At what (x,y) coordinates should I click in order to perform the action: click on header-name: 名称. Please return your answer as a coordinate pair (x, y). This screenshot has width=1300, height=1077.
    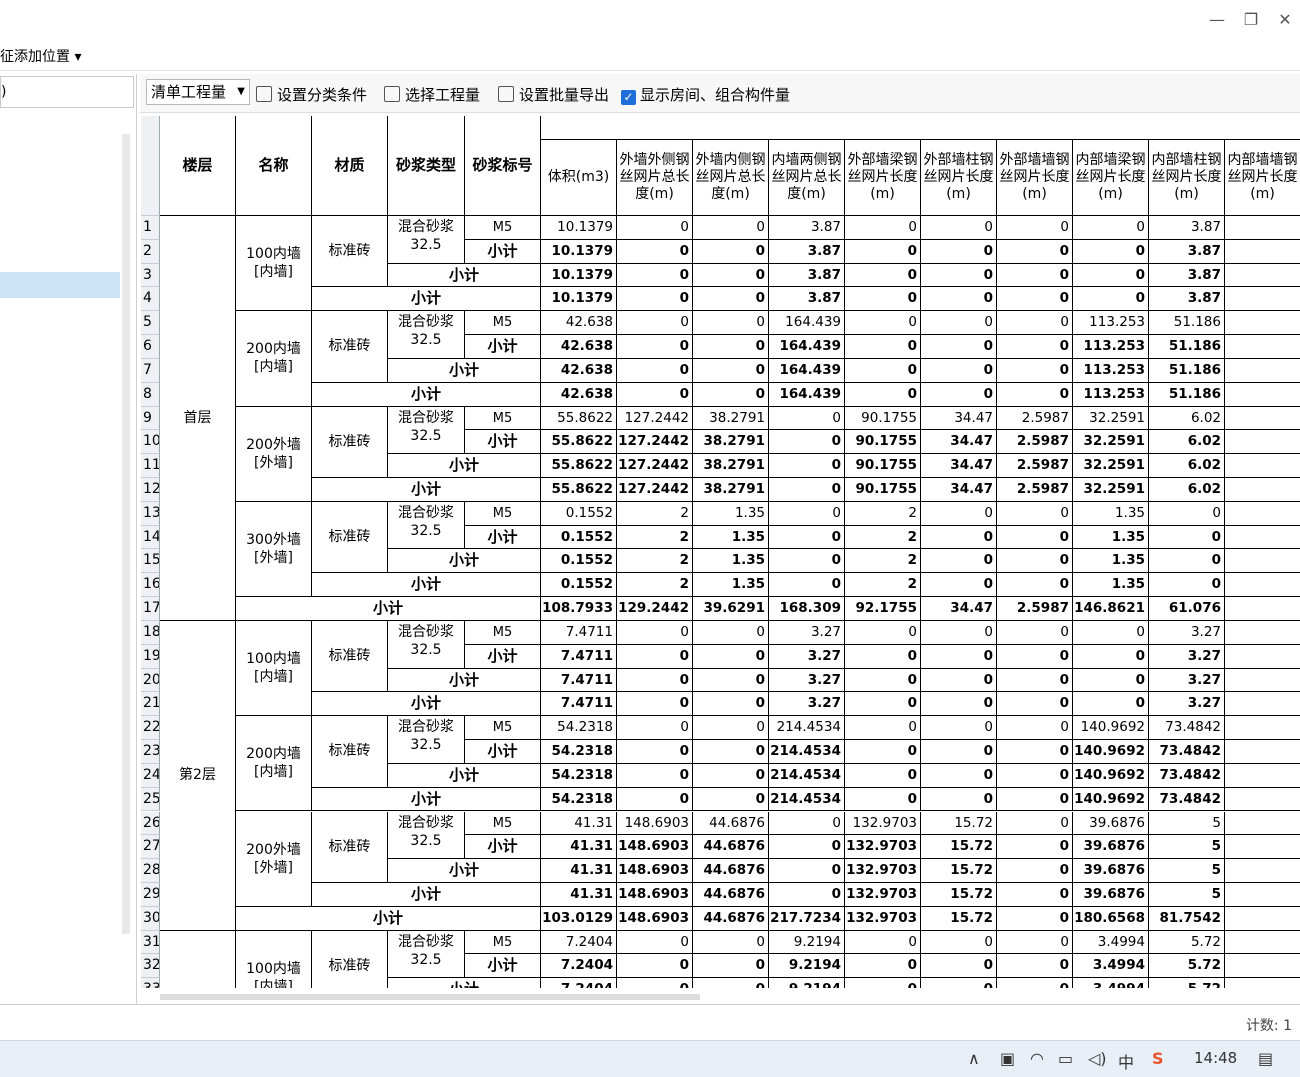
    Looking at the image, I should click on (274, 166).